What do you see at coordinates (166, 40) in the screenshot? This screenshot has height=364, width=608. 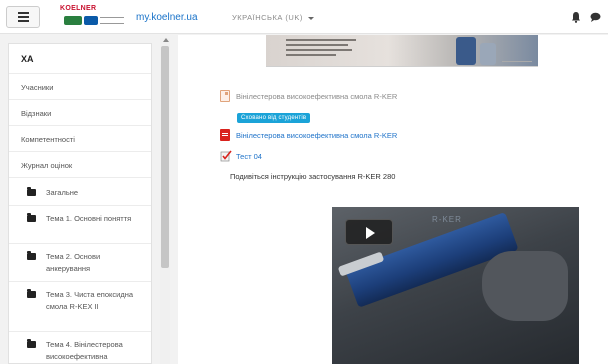 I see `scroll-up-arrow-icon` at bounding box center [166, 40].